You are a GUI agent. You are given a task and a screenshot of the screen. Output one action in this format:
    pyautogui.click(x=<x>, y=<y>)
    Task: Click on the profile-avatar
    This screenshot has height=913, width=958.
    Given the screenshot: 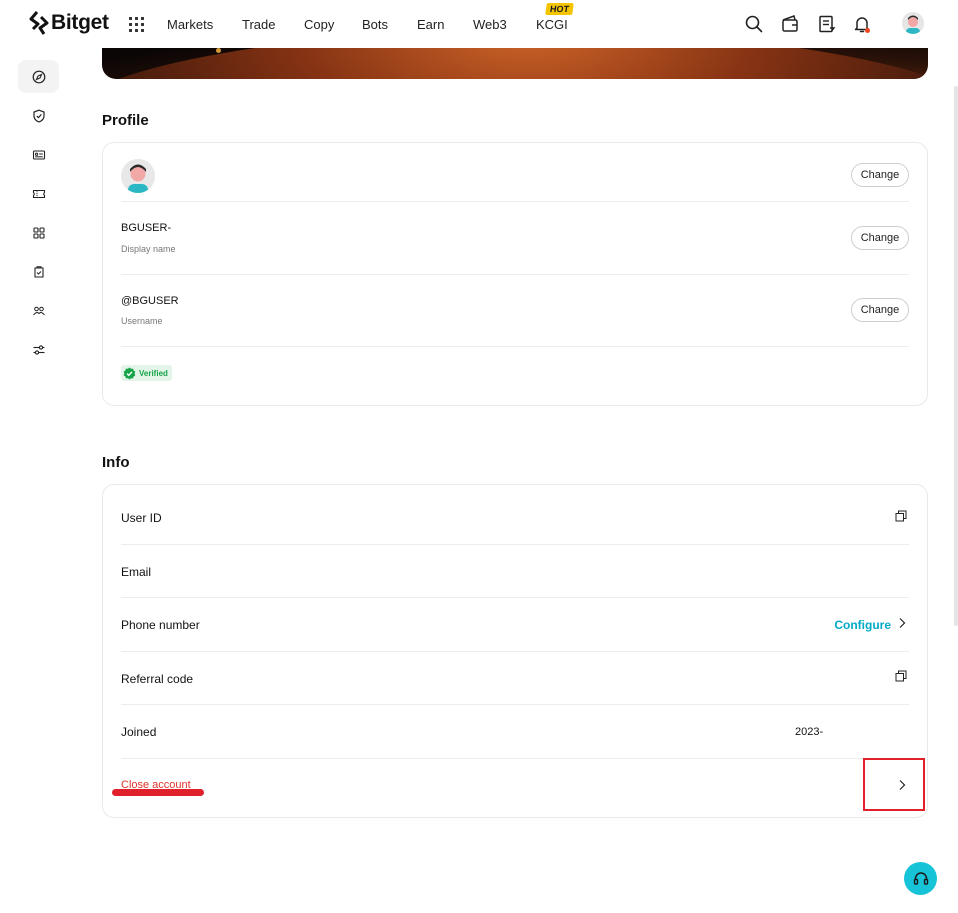 What is the action you would take?
    pyautogui.click(x=138, y=176)
    